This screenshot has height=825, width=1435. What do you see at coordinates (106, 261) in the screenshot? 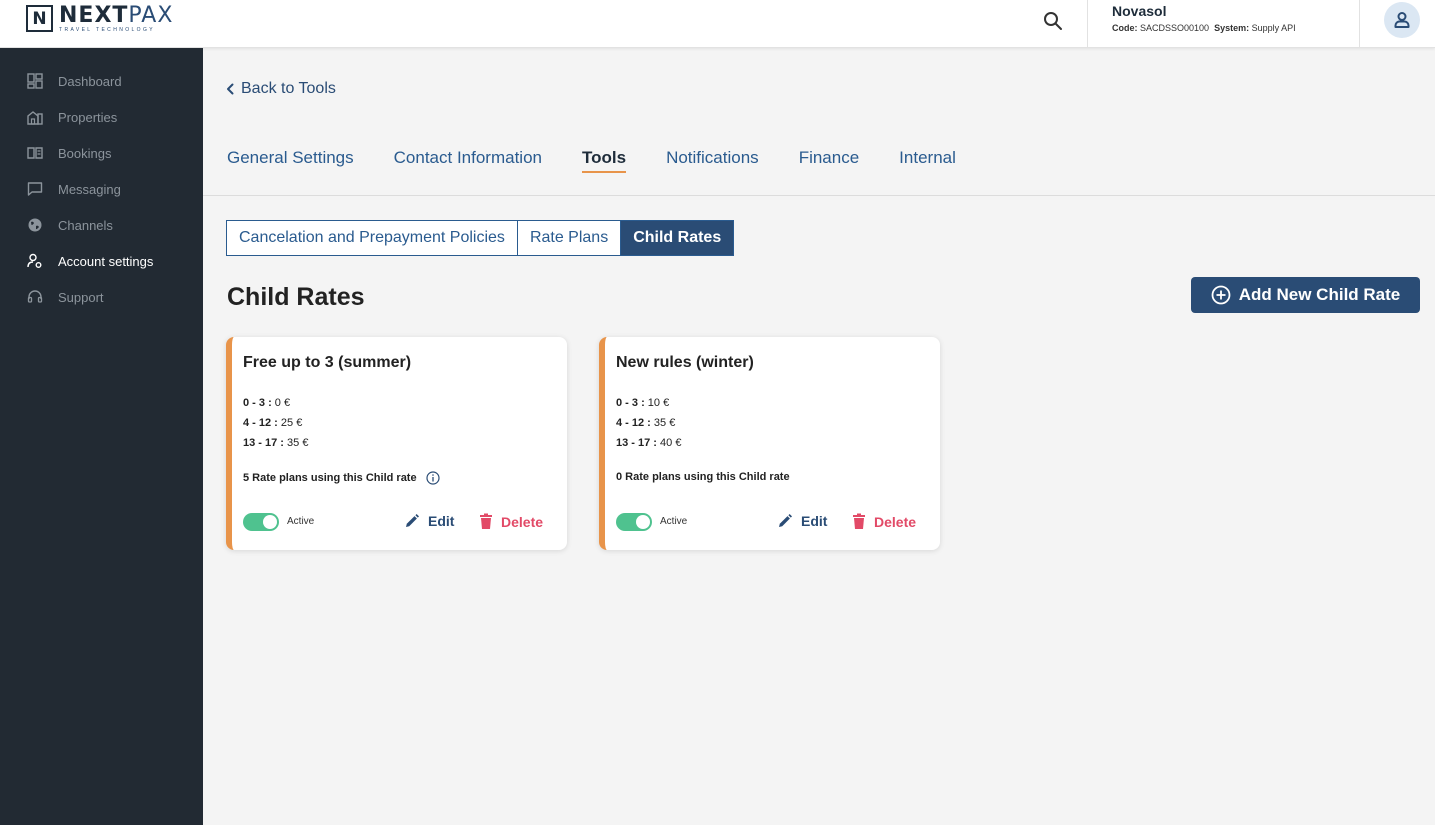
I see `sidebar-item-label: Account settings` at bounding box center [106, 261].